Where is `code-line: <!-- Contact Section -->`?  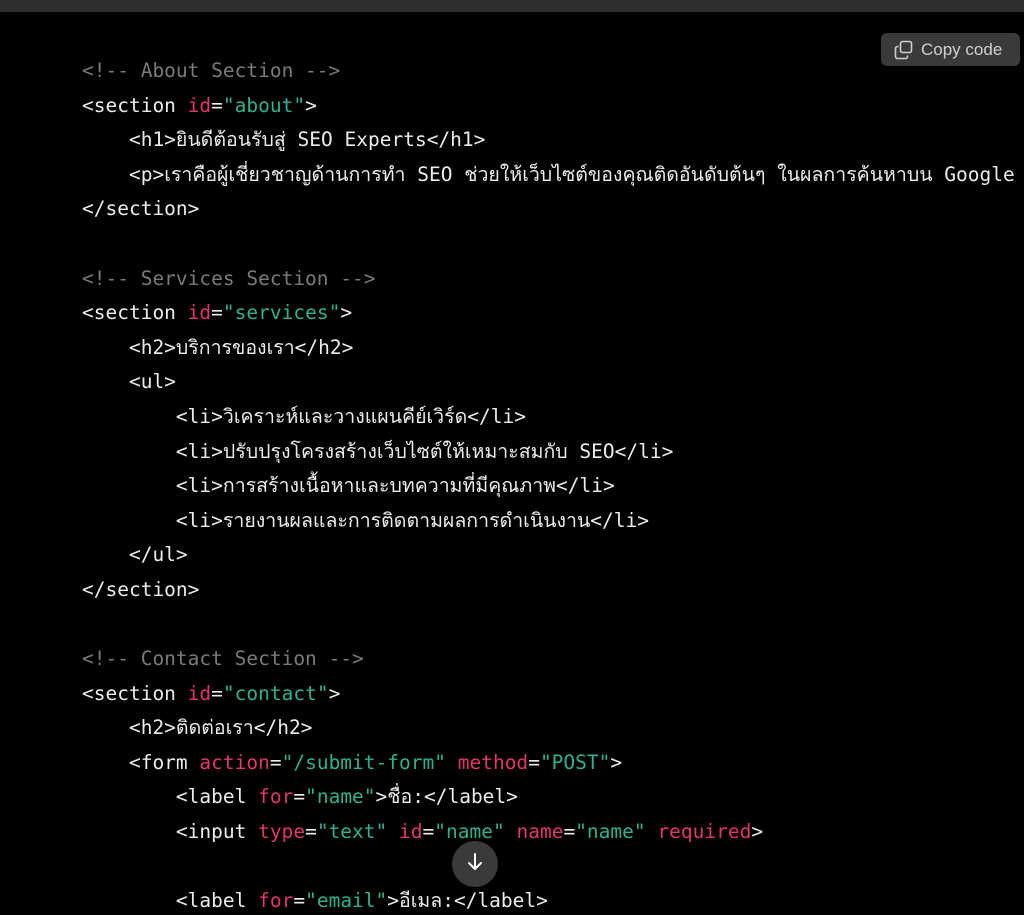 code-line: <!-- Contact Section --> is located at coordinates (548, 659).